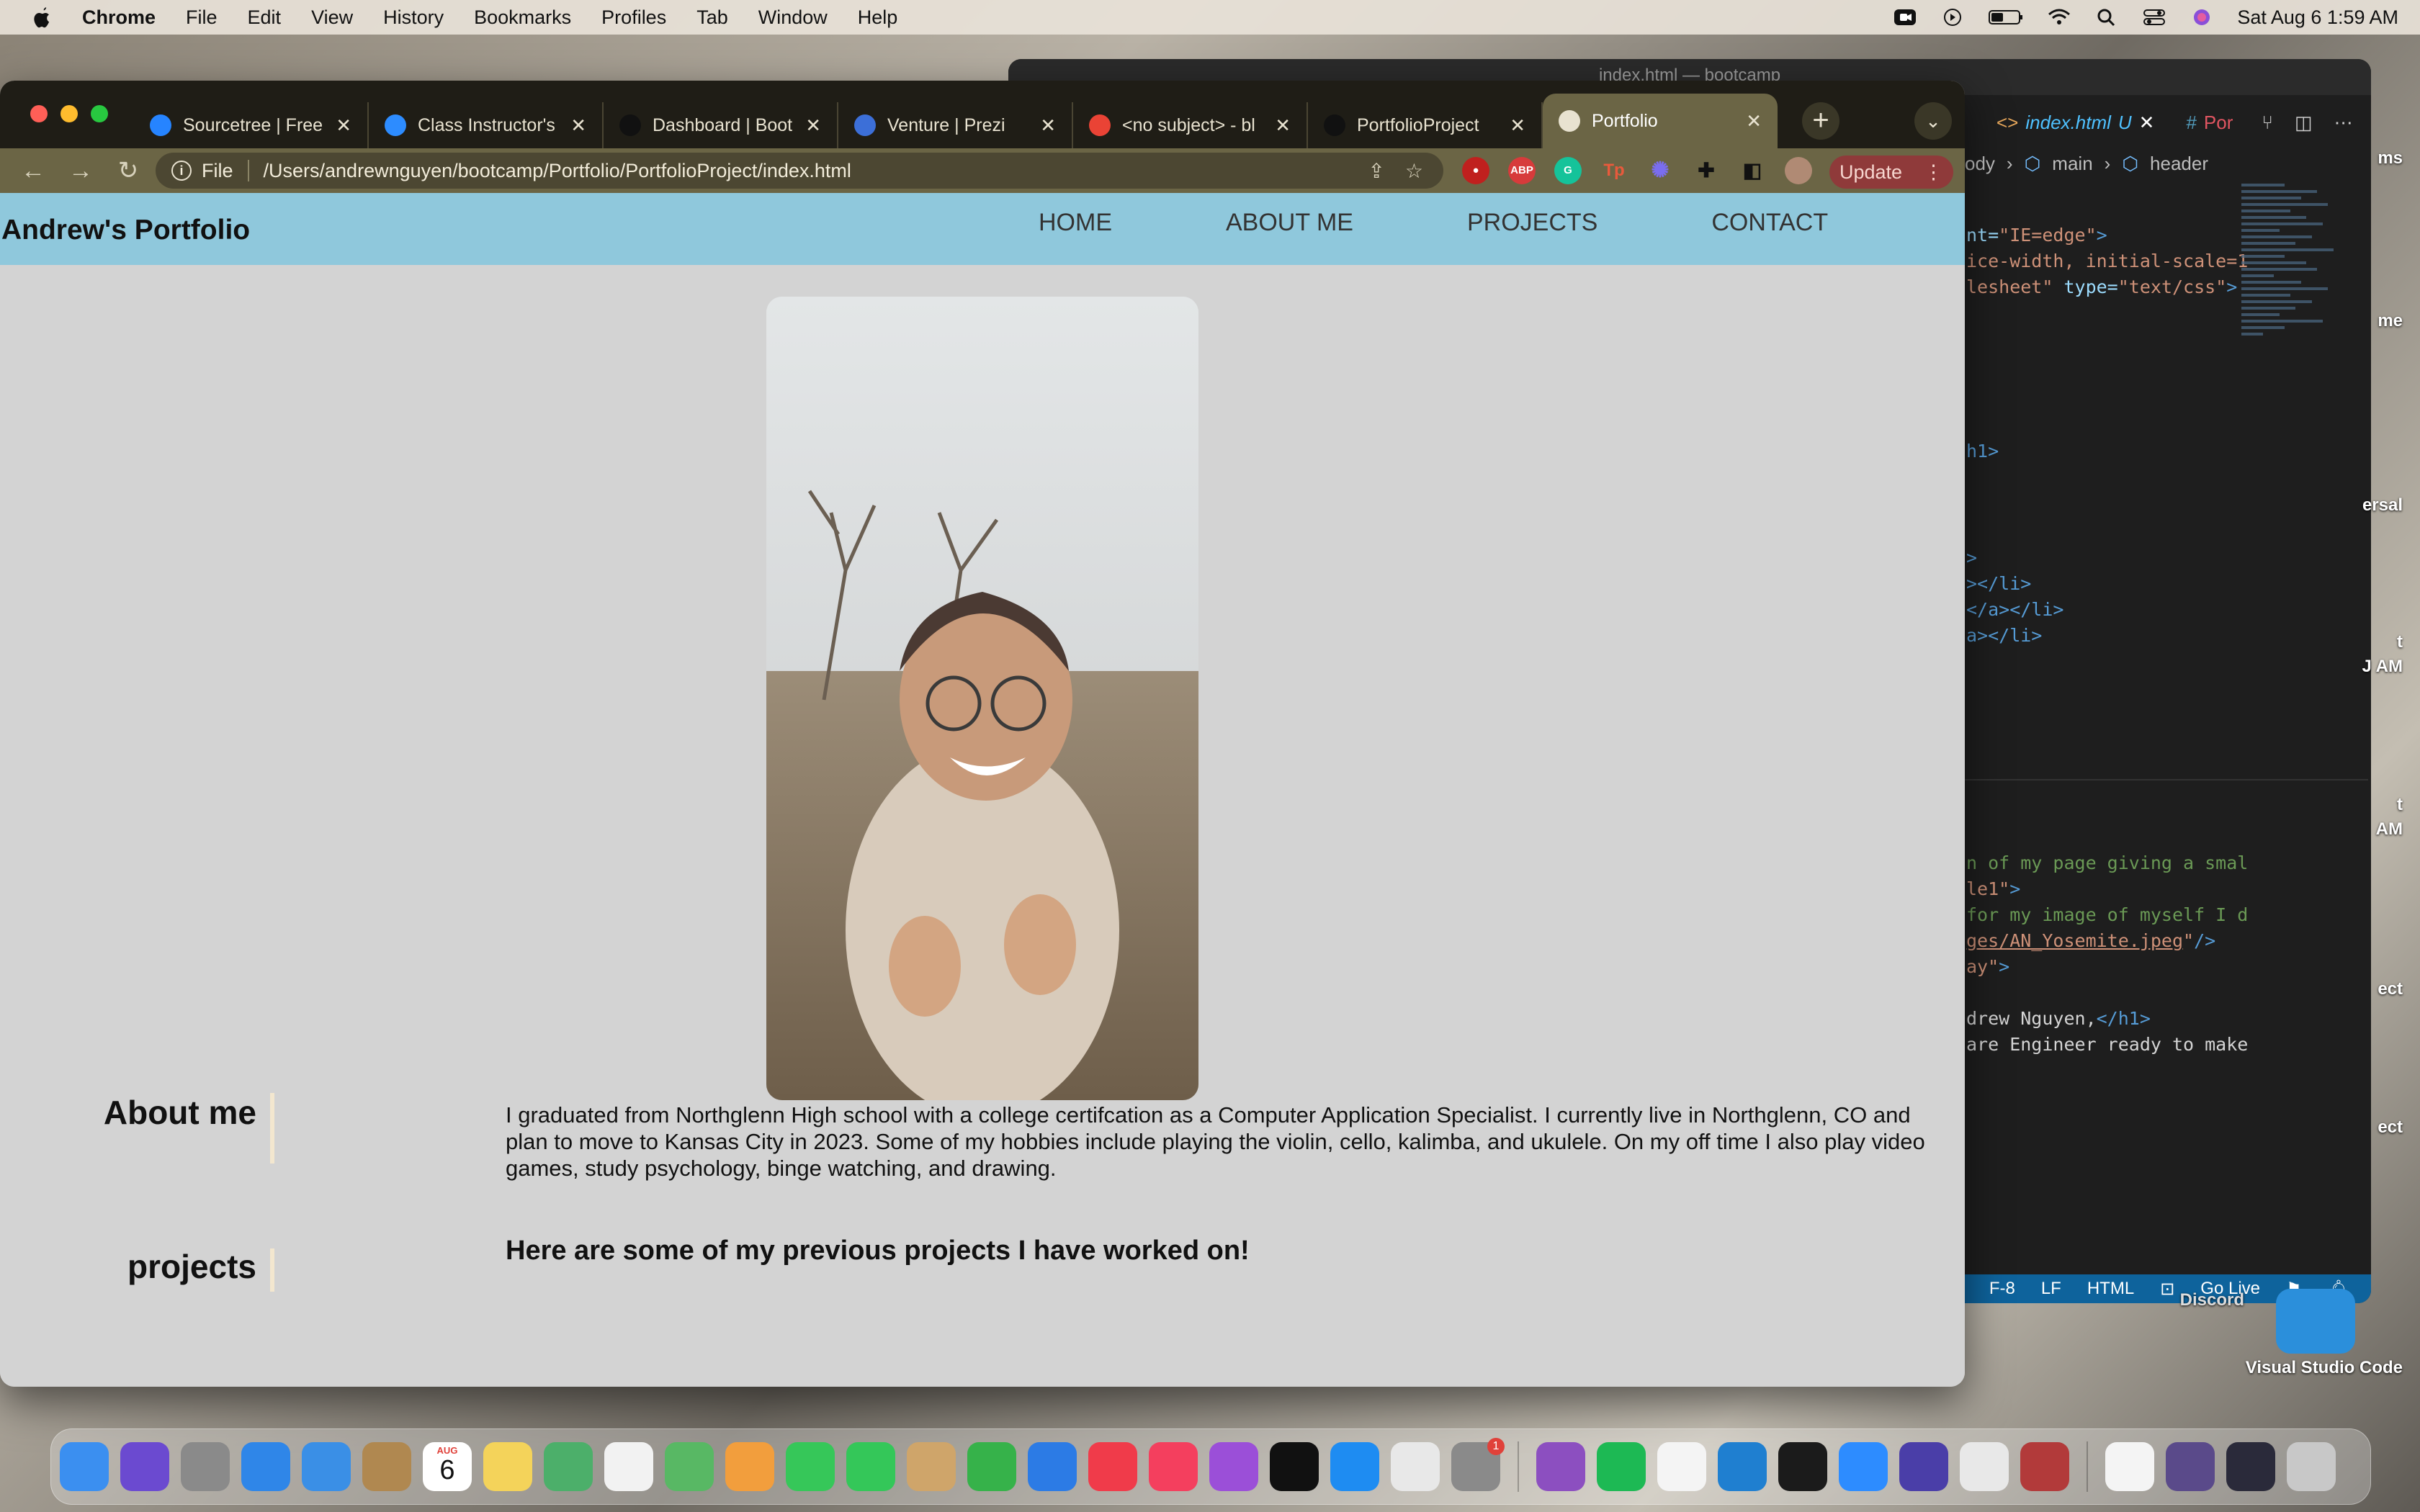  Describe the element at coordinates (33, 171) in the screenshot. I see `back-arrow-icon: ←` at that location.